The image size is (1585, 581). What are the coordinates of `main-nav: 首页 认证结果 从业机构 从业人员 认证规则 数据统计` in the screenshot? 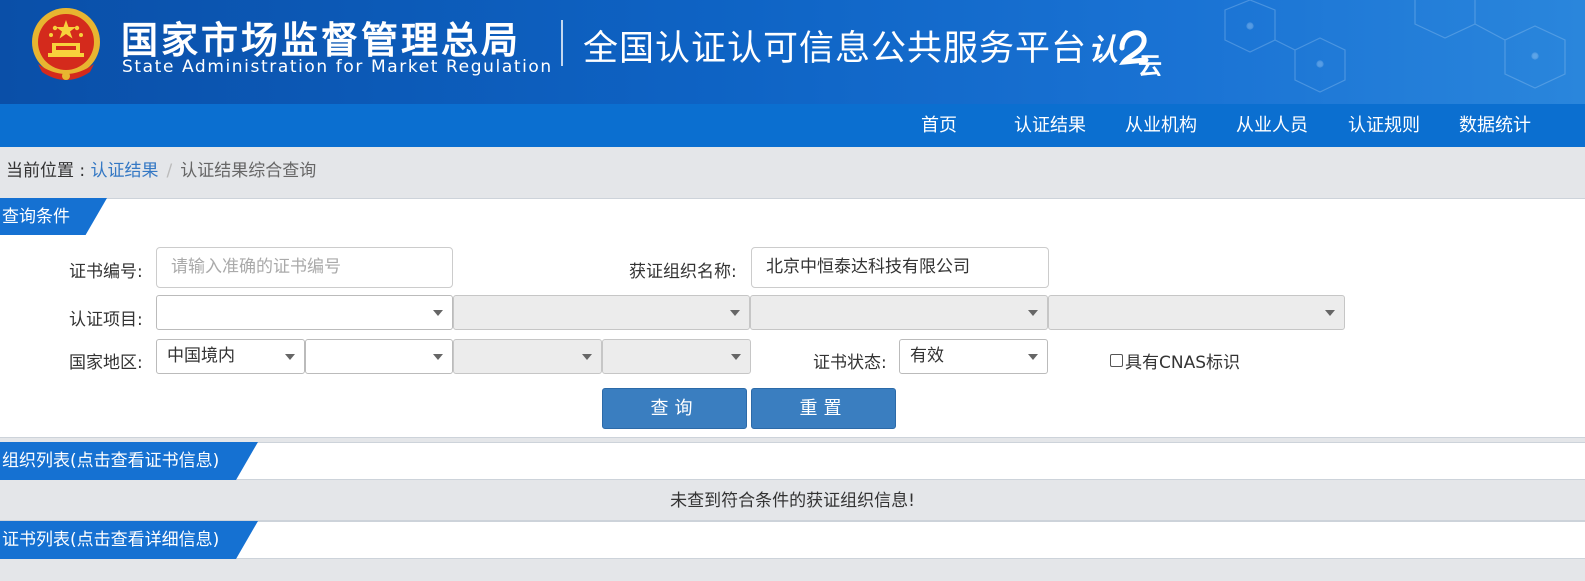 It's located at (792, 125).